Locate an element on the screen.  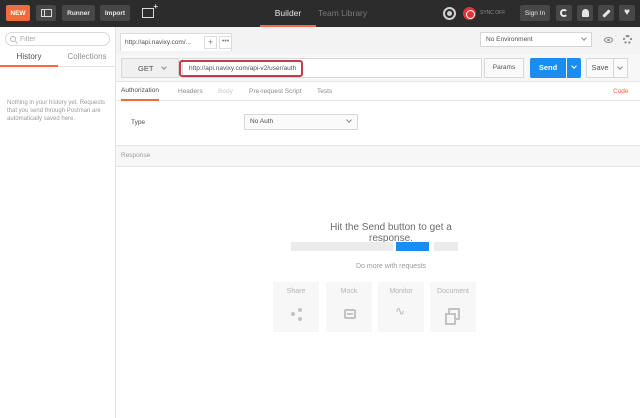
gear-icon is located at coordinates (627, 39).